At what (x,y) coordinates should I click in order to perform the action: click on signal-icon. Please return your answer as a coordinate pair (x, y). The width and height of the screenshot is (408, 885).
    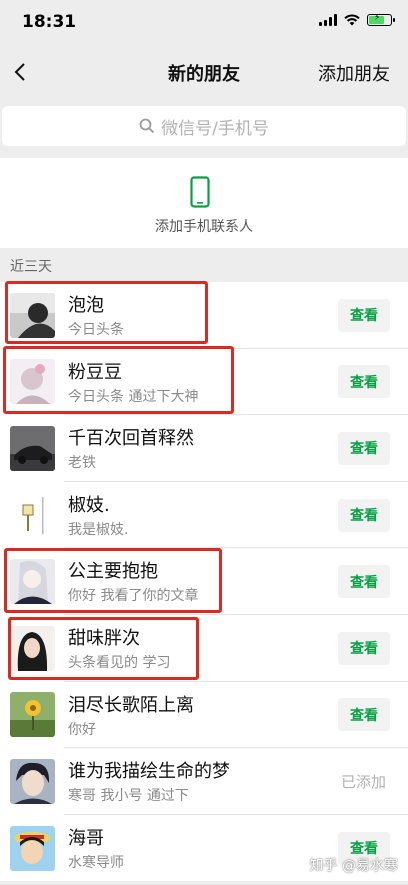
    Looking at the image, I should click on (328, 20).